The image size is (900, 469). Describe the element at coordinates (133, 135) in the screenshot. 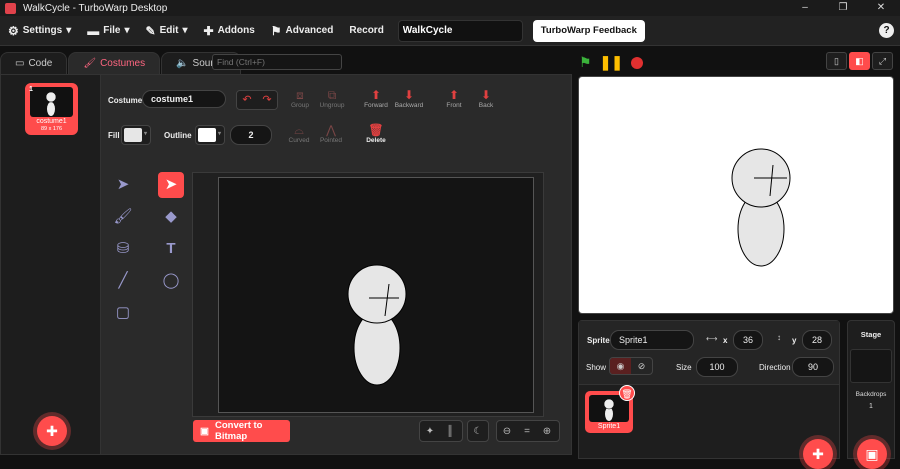

I see `fill-swatch` at that location.